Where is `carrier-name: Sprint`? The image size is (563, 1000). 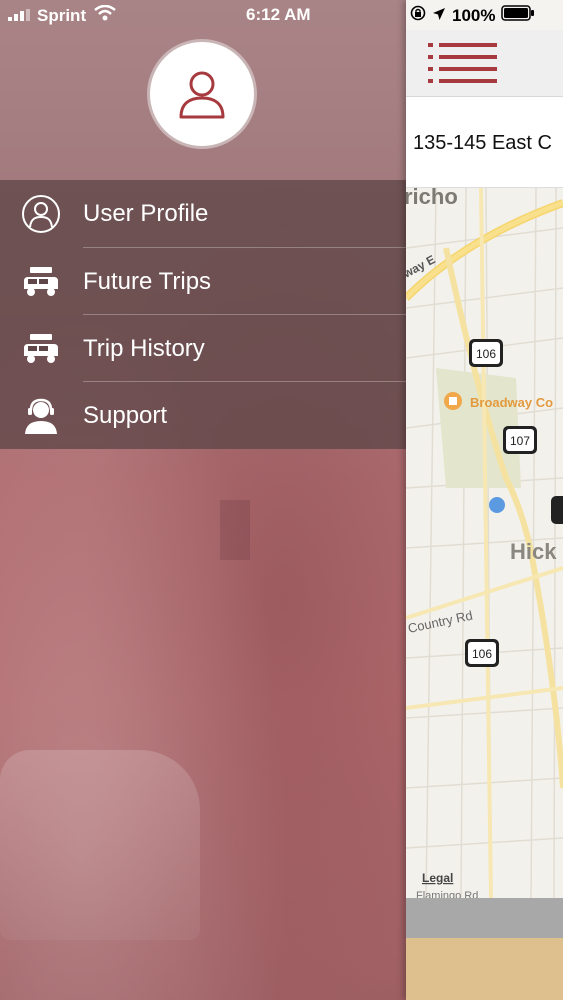
carrier-name: Sprint is located at coordinates (62, 15).